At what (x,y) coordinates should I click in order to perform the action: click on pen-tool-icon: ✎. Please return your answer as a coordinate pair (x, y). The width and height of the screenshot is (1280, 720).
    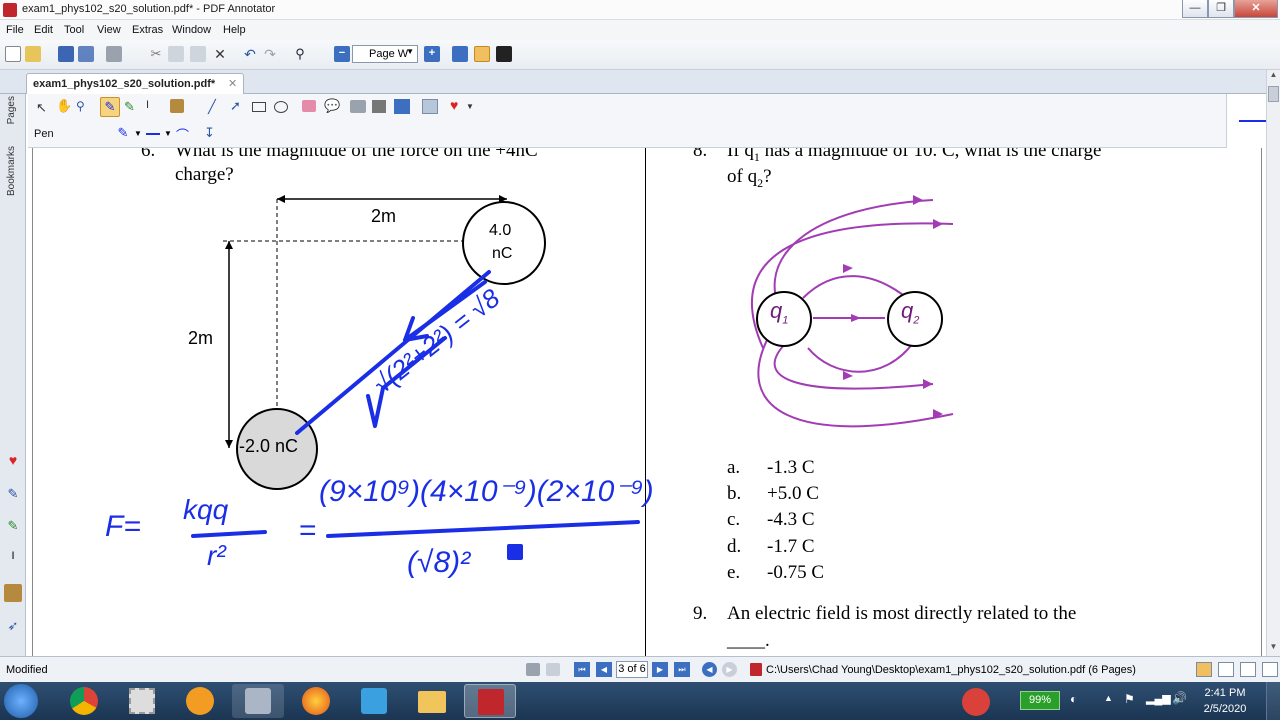
    Looking at the image, I should click on (110, 107).